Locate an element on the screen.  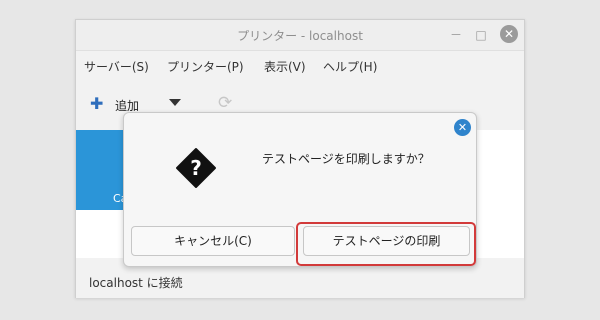
chevron-down-icon is located at coordinates (175, 102).